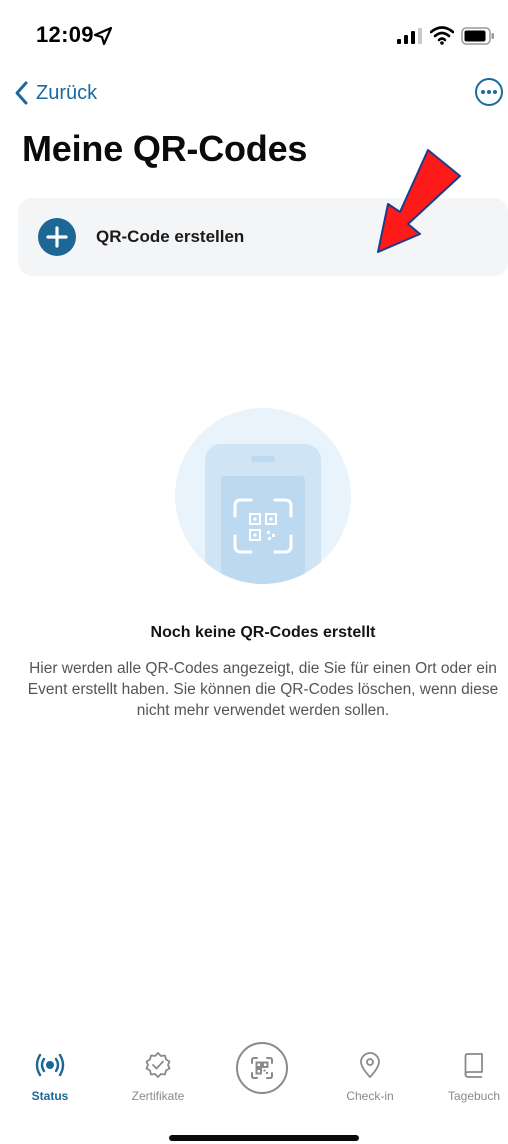 The image size is (508, 1144). I want to click on qr-scan-icon, so click(262, 1068).